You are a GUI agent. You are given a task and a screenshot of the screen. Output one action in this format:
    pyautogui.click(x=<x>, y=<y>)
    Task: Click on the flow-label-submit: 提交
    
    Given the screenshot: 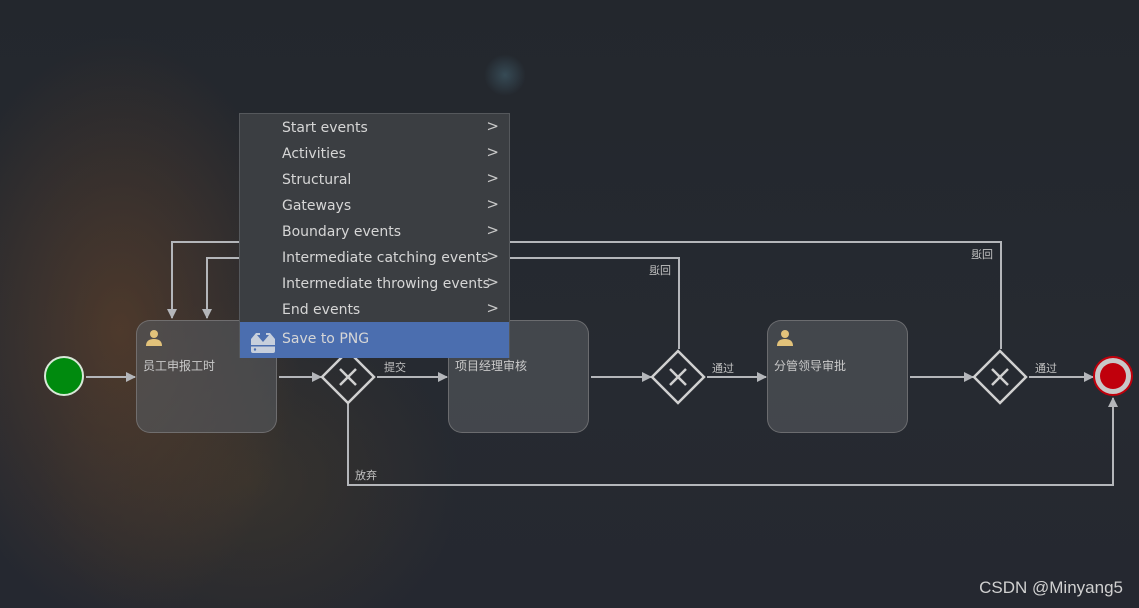 What is the action you would take?
    pyautogui.click(x=395, y=367)
    